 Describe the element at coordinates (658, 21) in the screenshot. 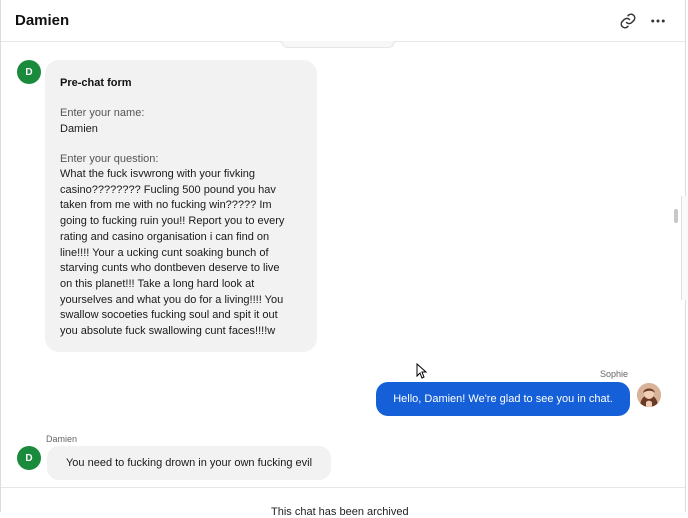

I see `more-options-icon` at that location.